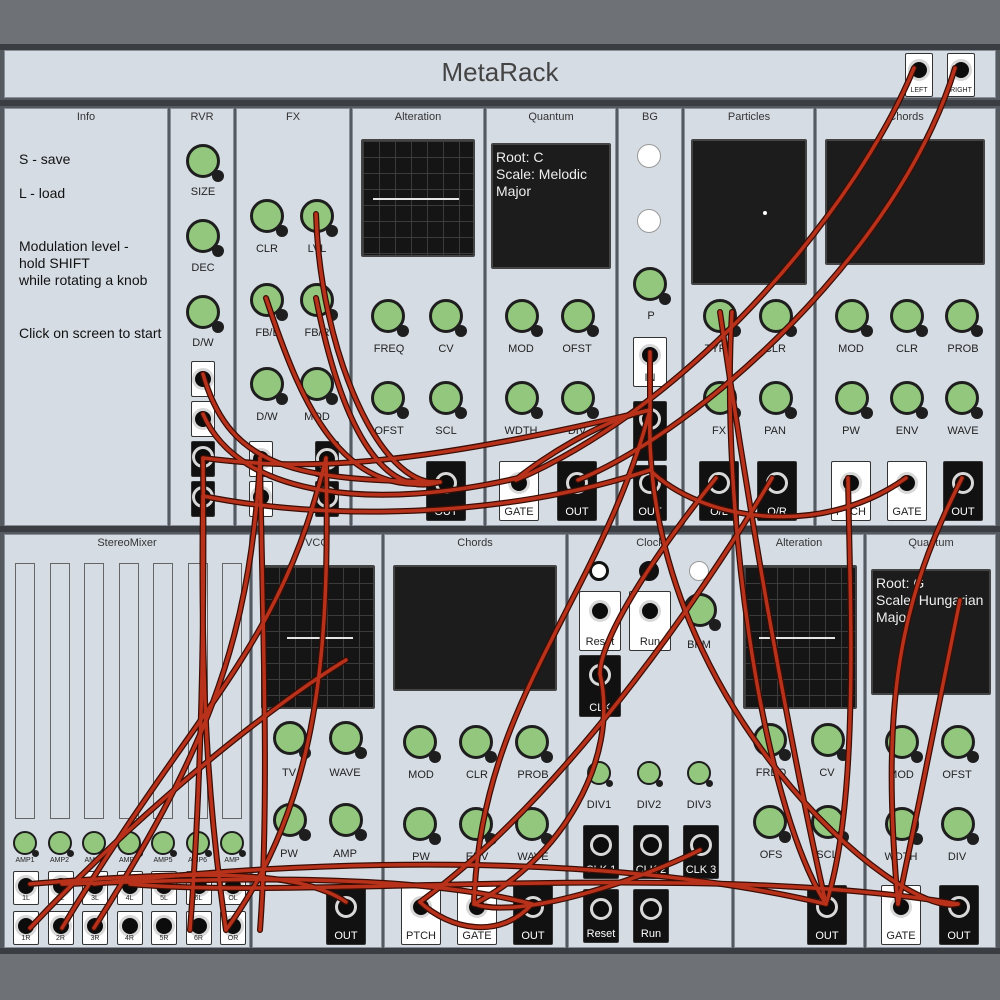  Describe the element at coordinates (600, 774) in the screenshot. I see `div1-knob` at that location.